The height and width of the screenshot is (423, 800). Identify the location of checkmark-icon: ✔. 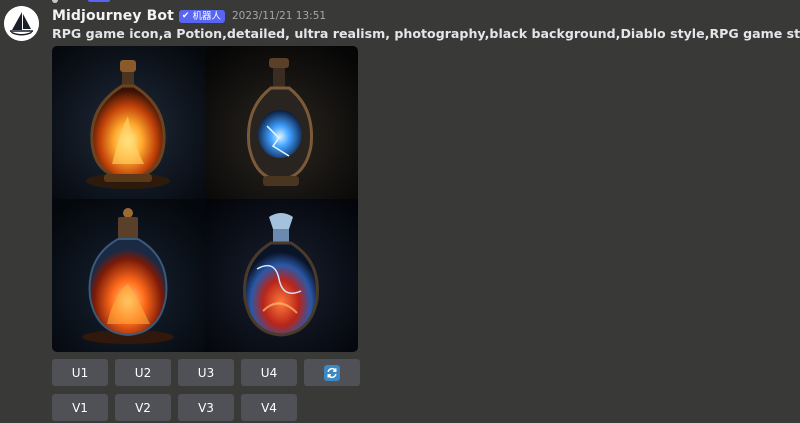
(185, 15).